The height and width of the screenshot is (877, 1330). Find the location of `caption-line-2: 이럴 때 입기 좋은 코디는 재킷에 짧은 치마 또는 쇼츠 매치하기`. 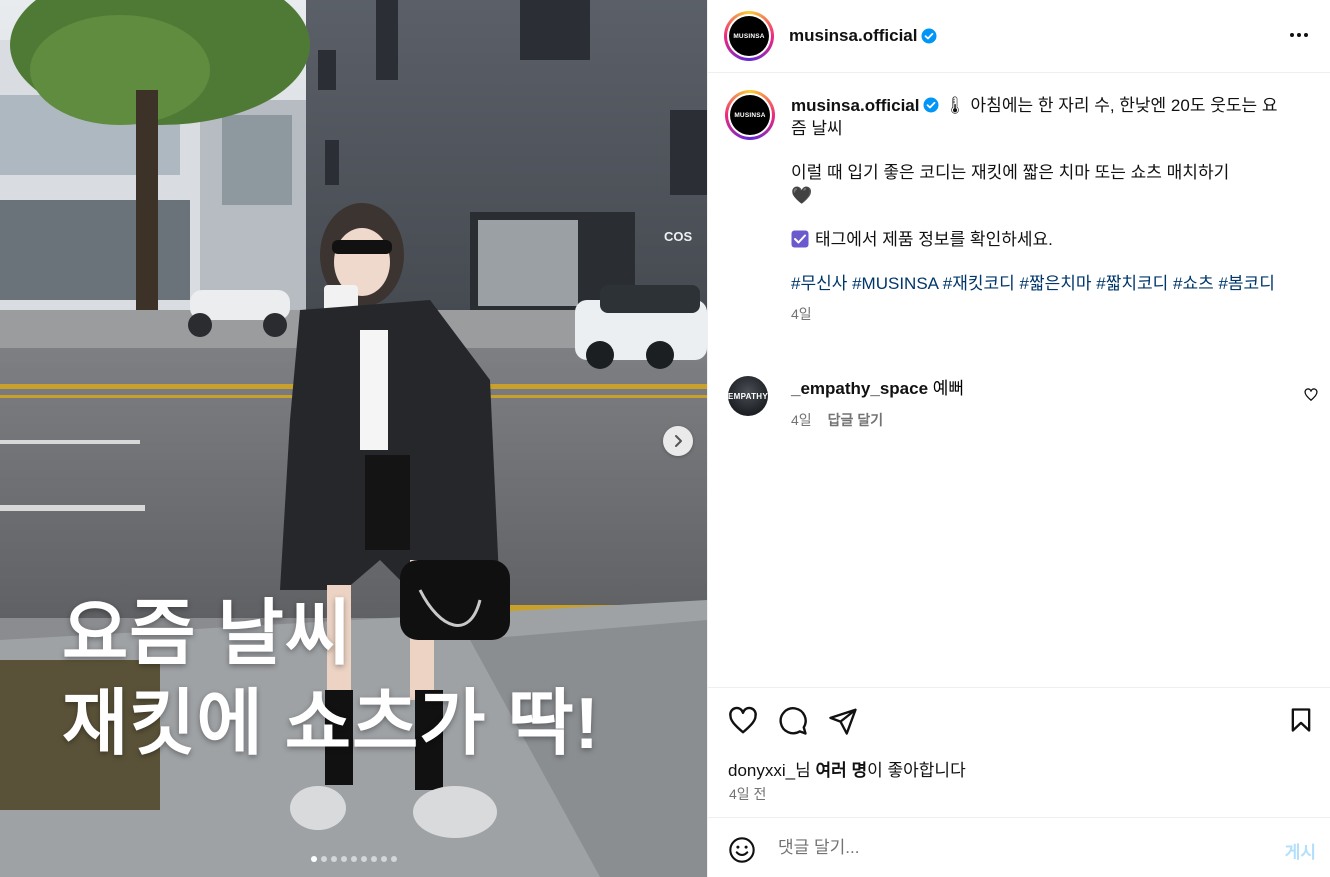

caption-line-2: 이럴 때 입기 좋은 코디는 재킷에 짧은 치마 또는 쇼츠 매치하기 is located at coordinates (1010, 172).